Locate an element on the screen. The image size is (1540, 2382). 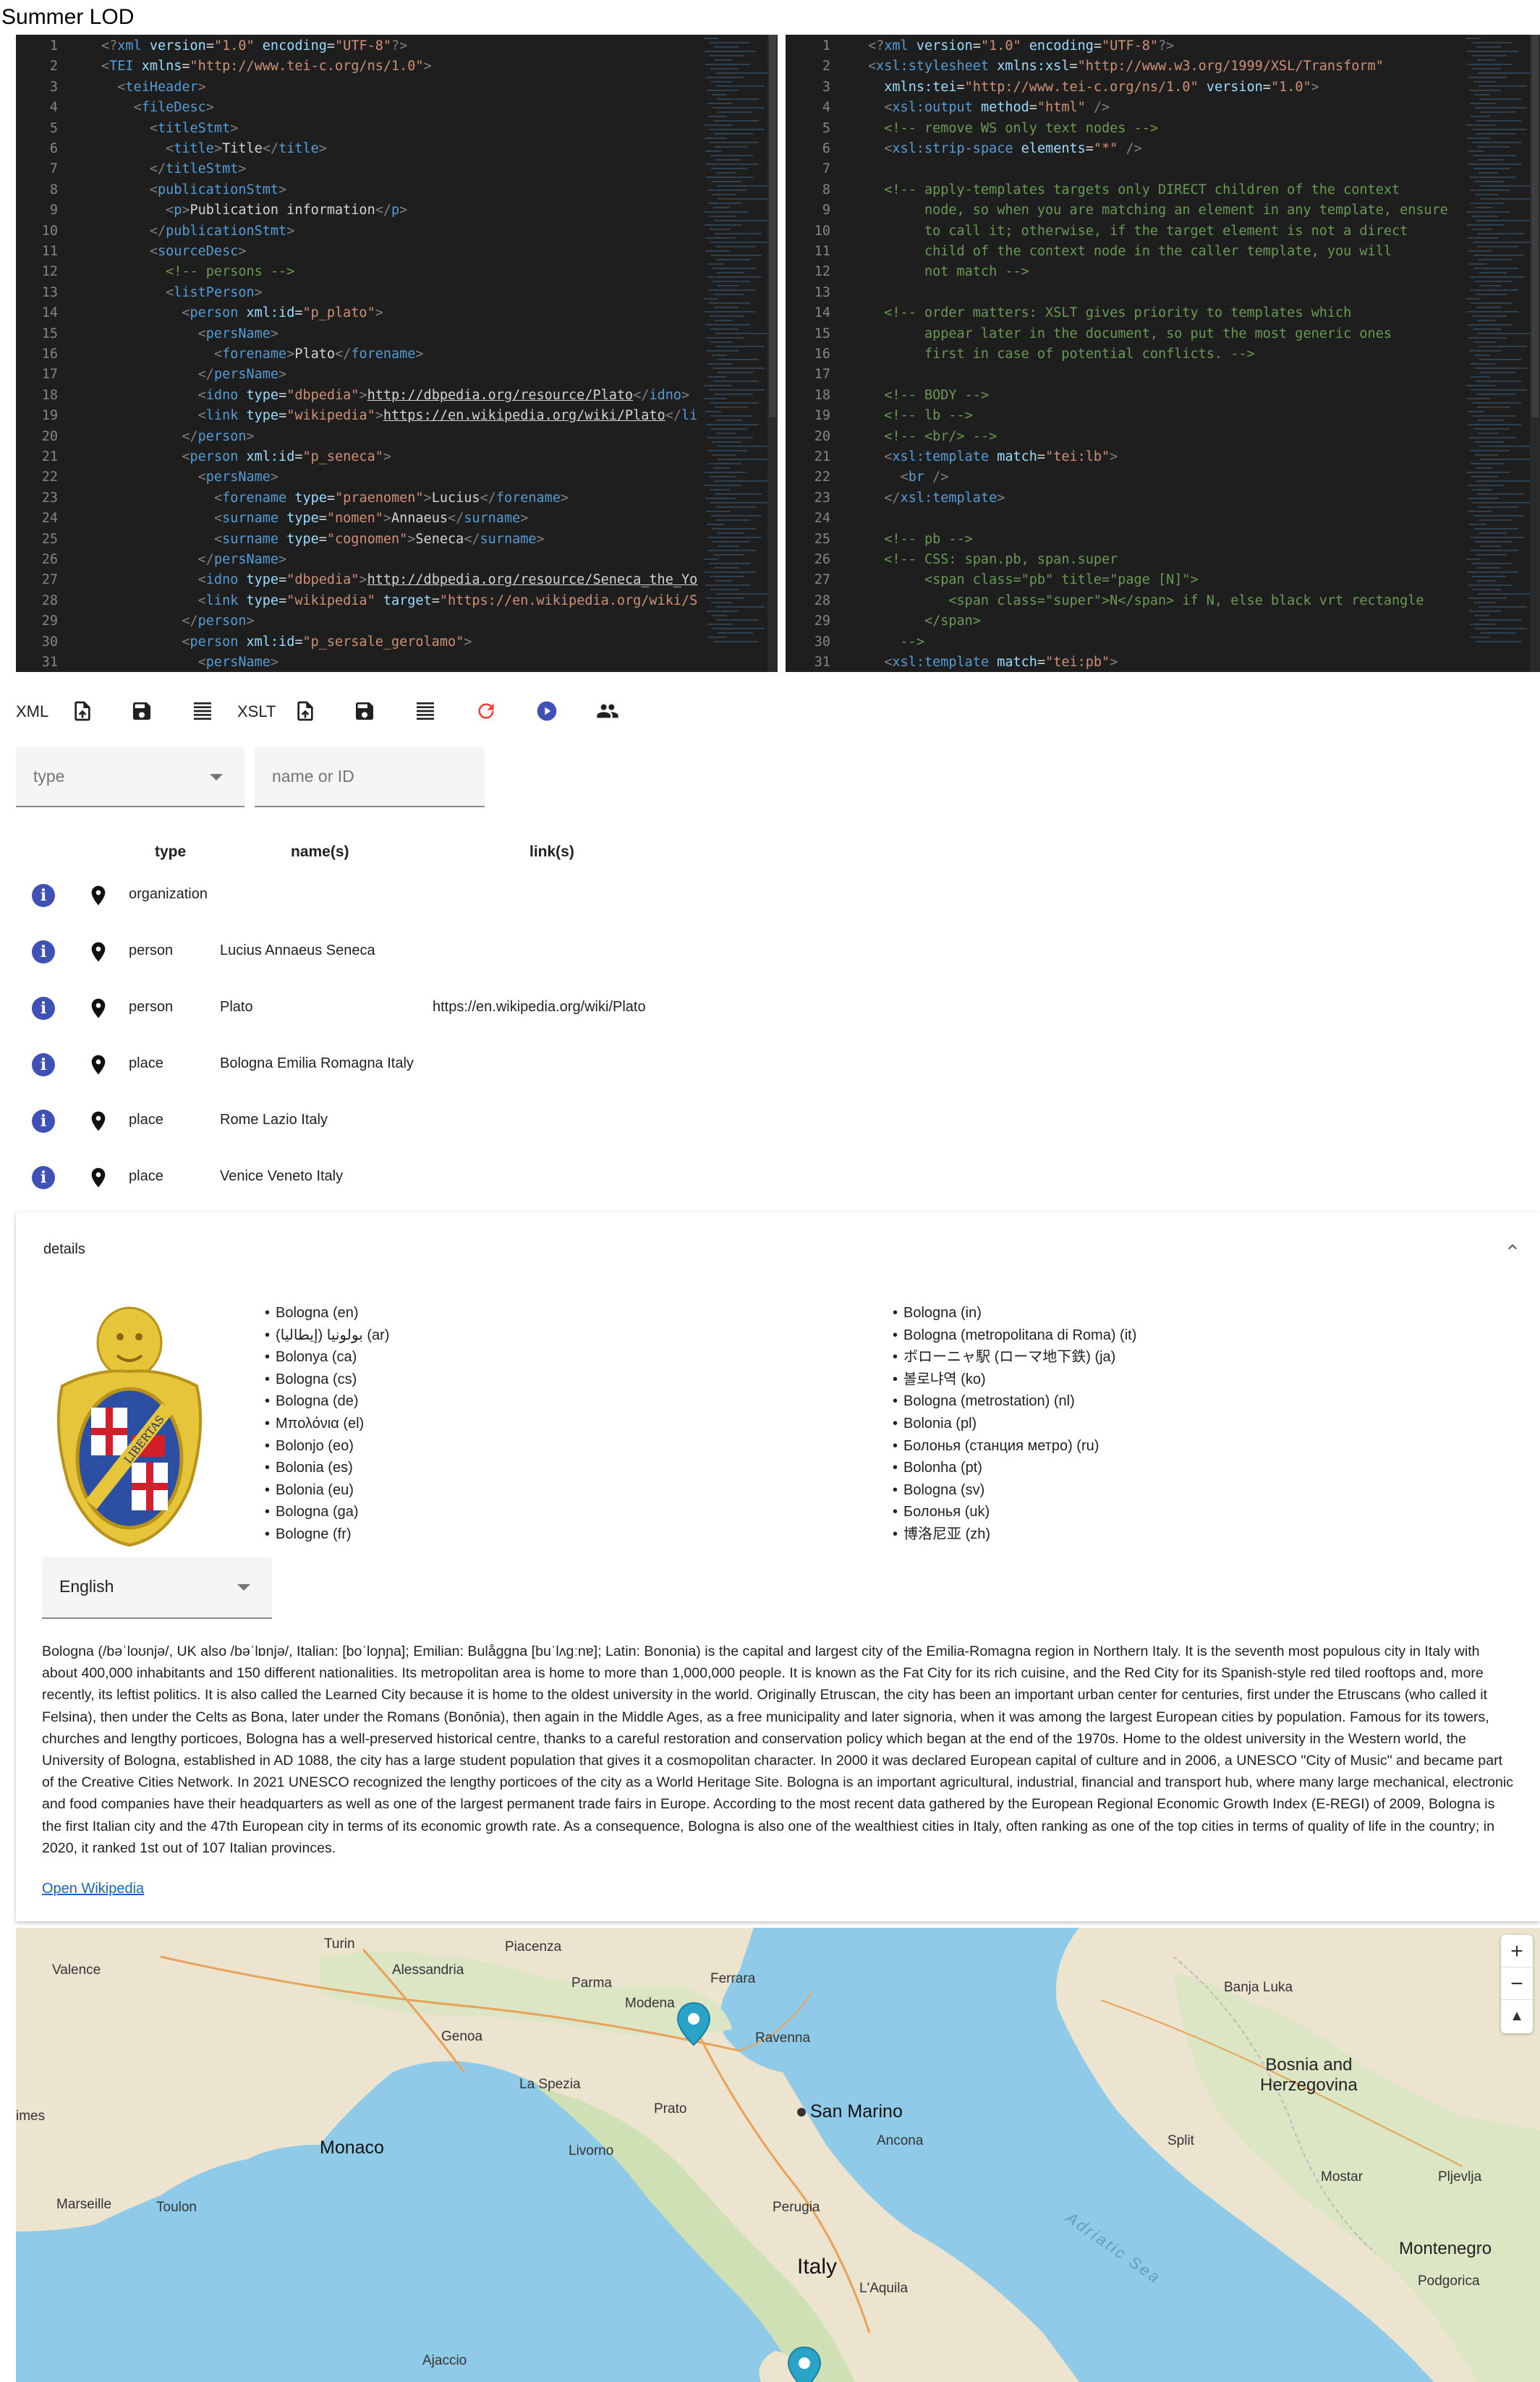
code-line: 14 <person xml:id="p_plato"> is located at coordinates (200, 313).